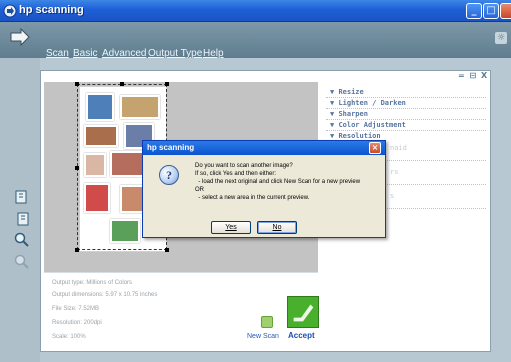  What do you see at coordinates (372, 103) in the screenshot?
I see `section-lighten-darken-label: Lighten / Darken` at bounding box center [372, 103].